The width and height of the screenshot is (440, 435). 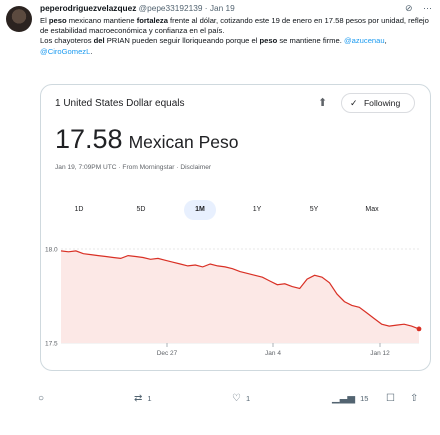 What do you see at coordinates (149, 398) in the screenshot?
I see `retweet-count: 1` at bounding box center [149, 398].